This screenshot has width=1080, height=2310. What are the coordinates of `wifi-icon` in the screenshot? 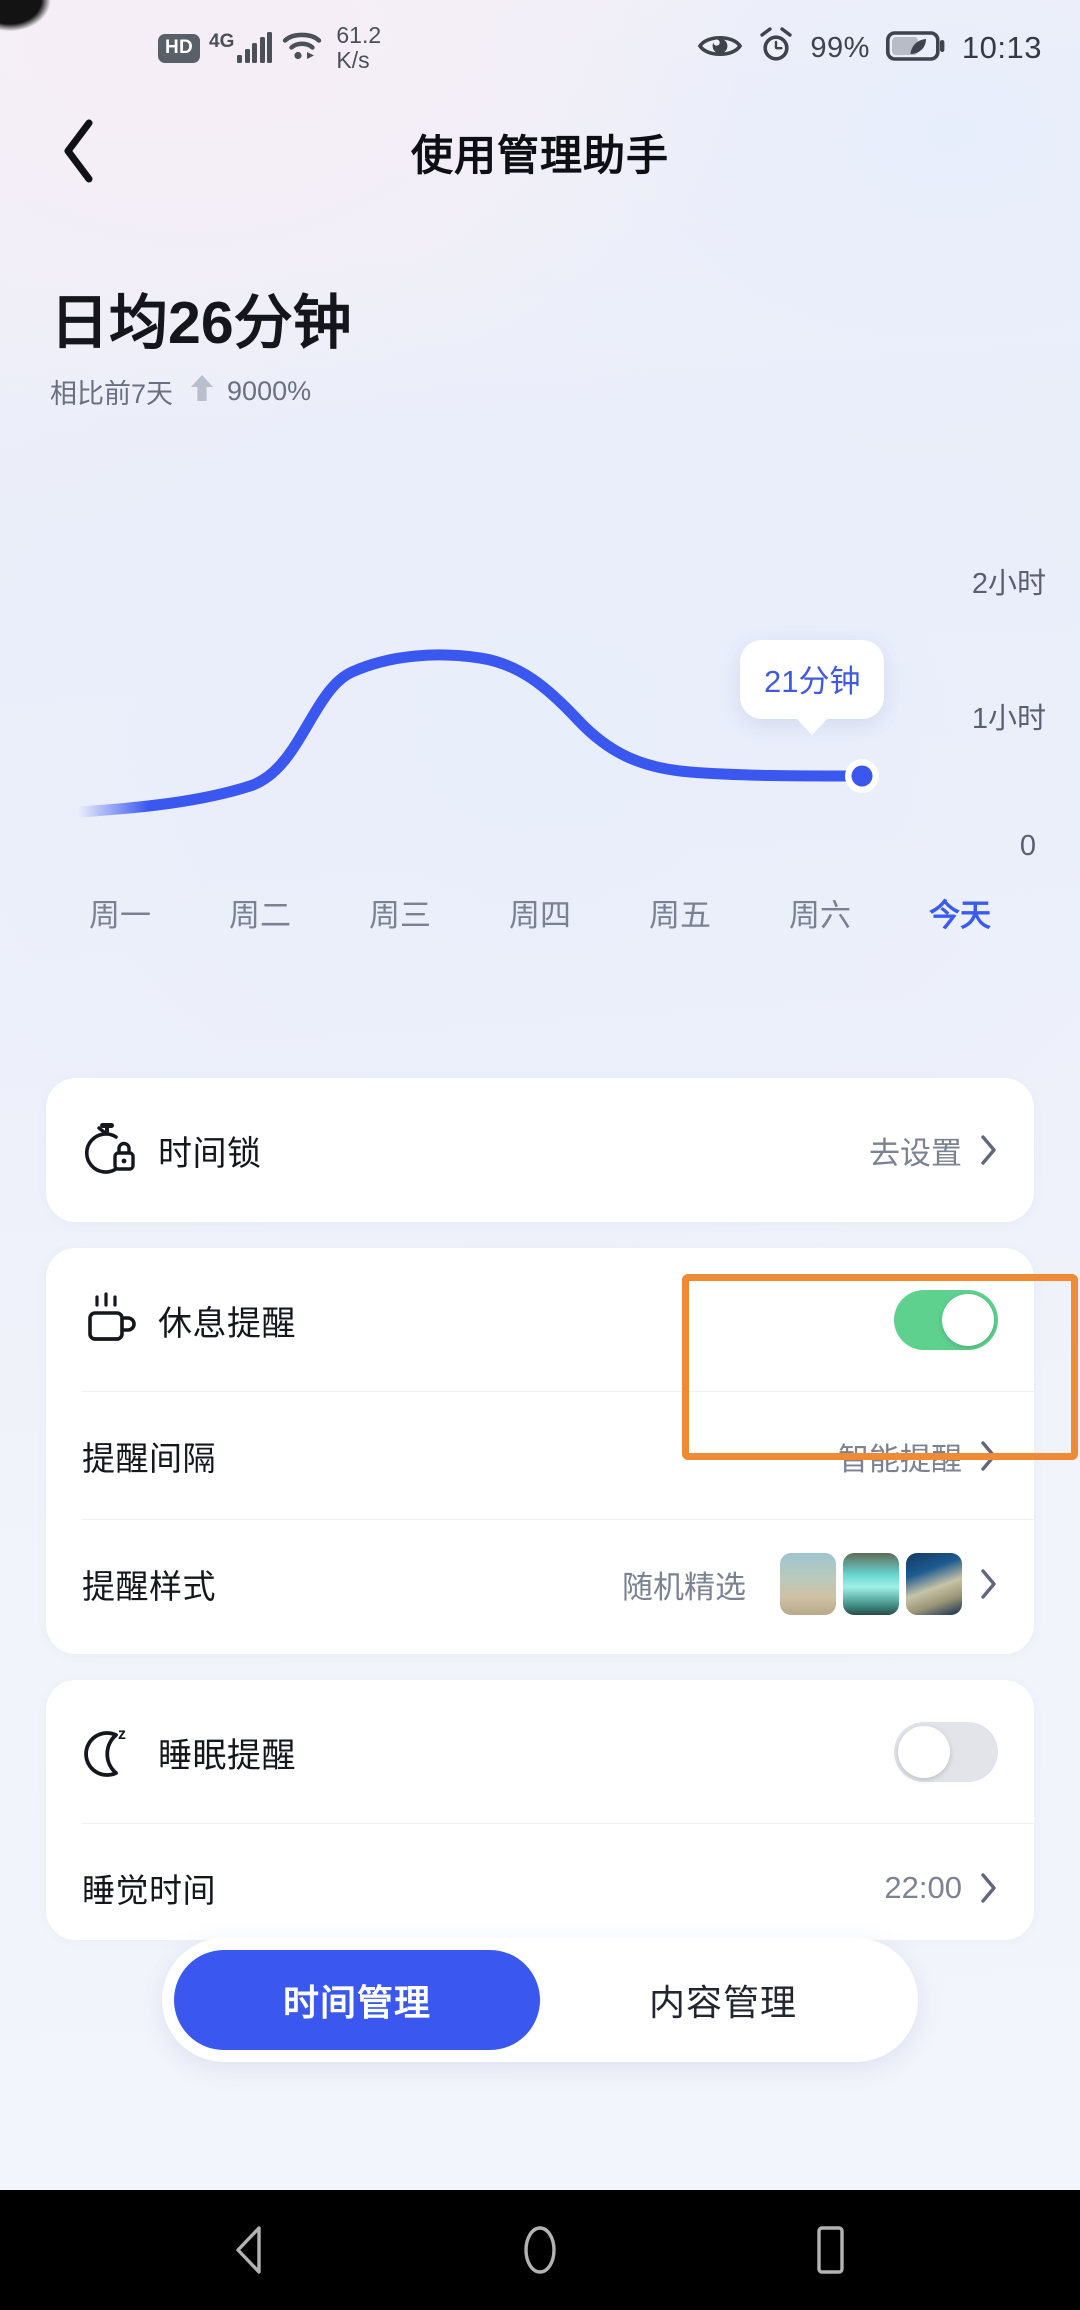 It's located at (304, 48).